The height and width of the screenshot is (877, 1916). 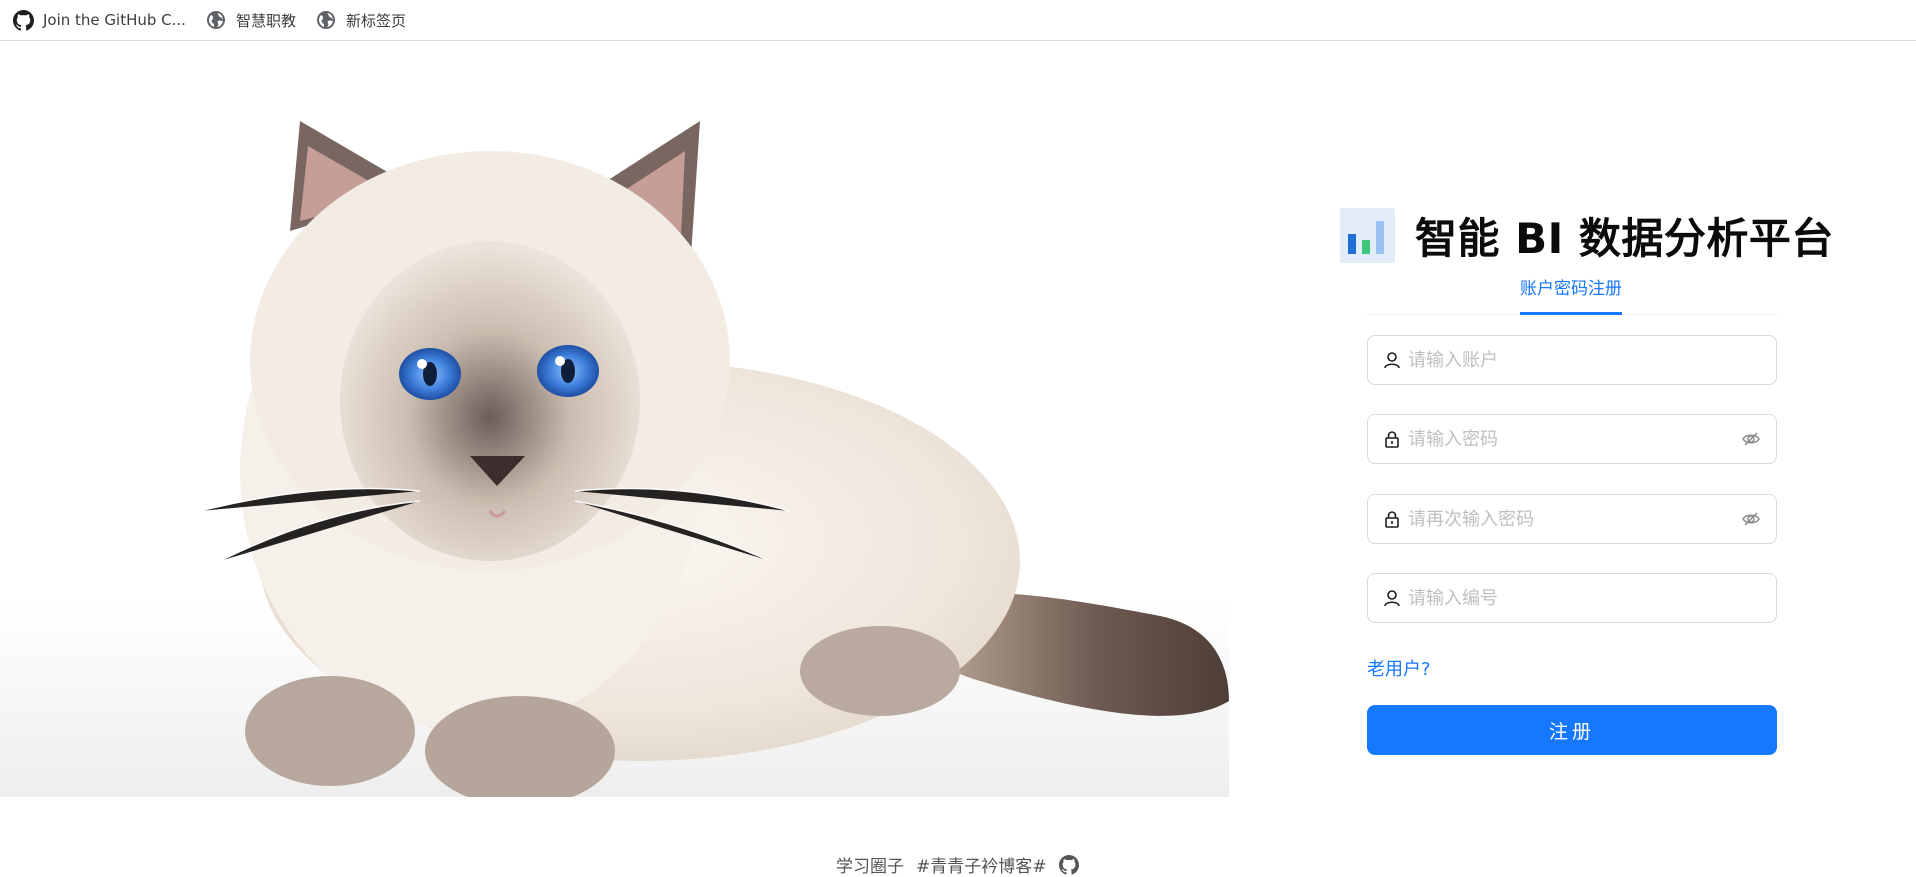 I want to click on account-field, so click(x=1572, y=360).